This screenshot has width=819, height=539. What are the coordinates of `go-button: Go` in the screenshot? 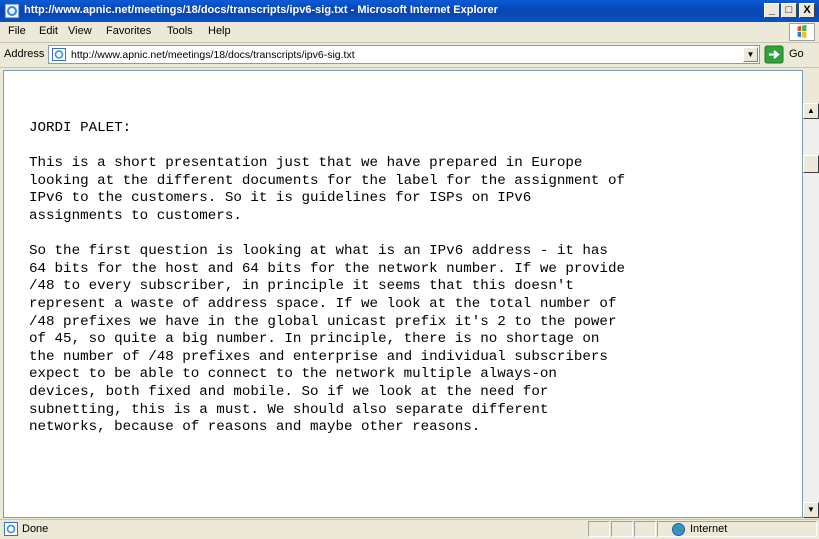 It's located at (790, 54).